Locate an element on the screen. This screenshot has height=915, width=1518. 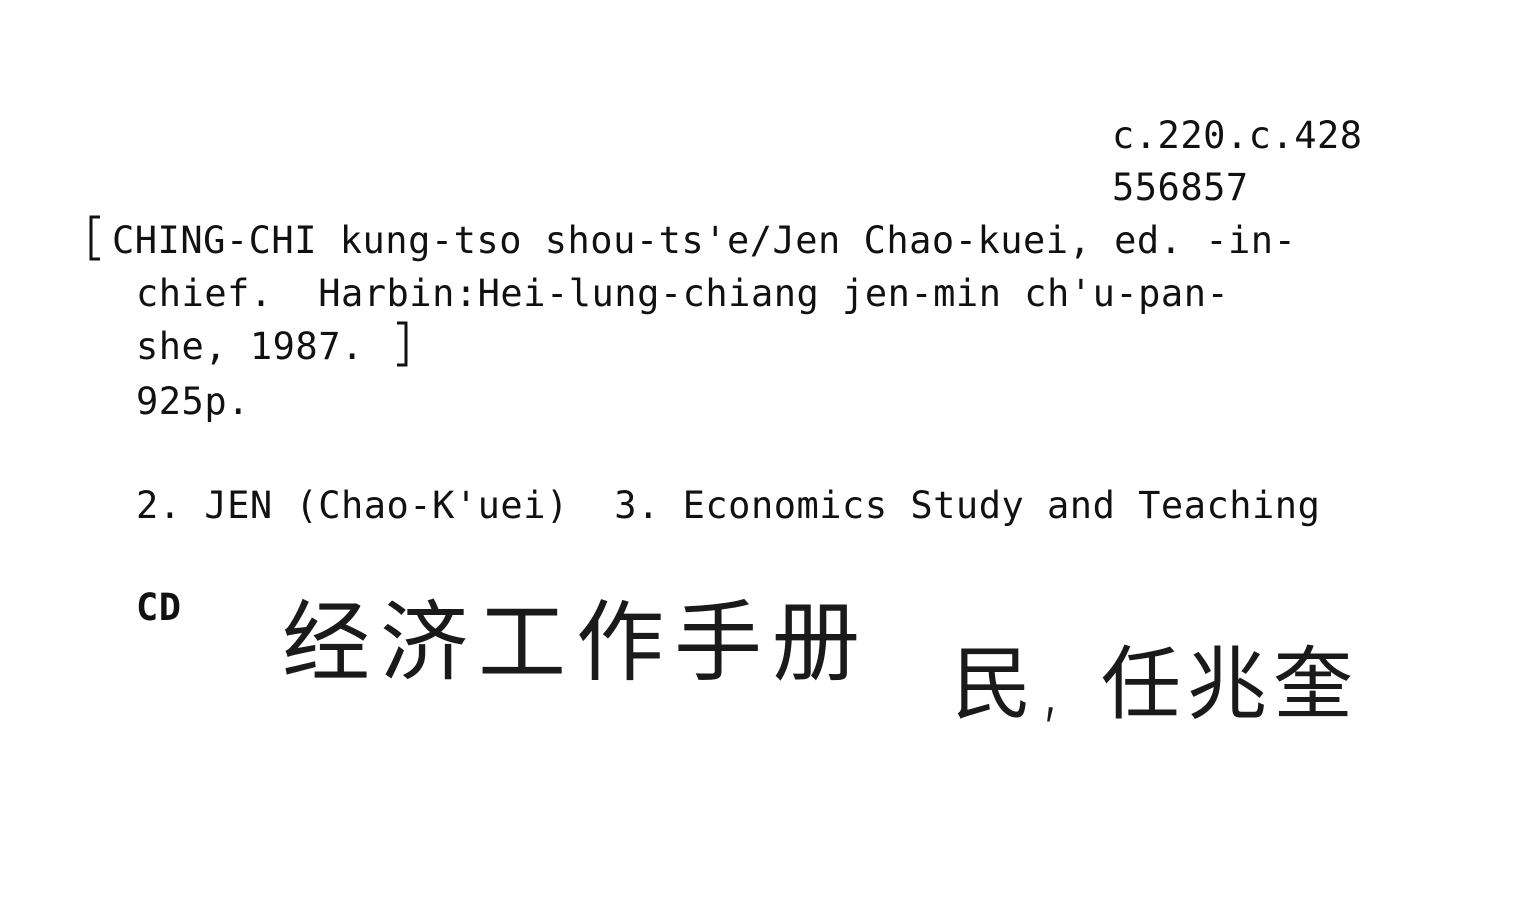
open-bracket-mark is located at coordinates (94, 238).